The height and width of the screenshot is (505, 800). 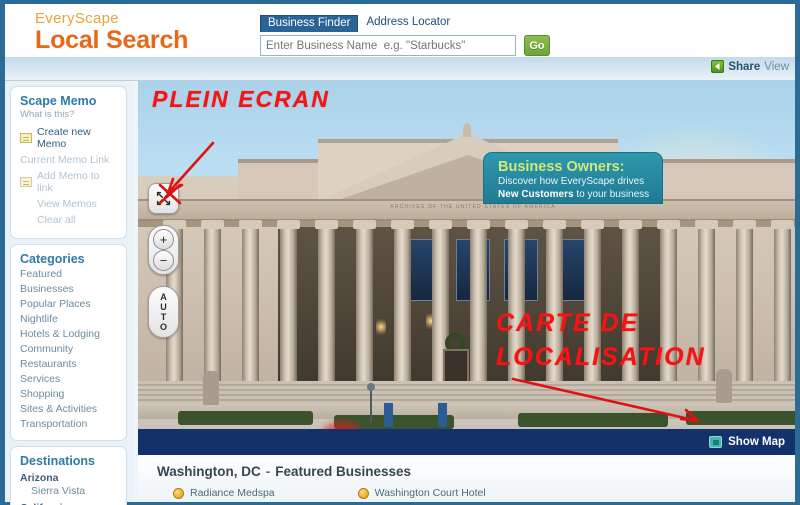 What do you see at coordinates (232, 493) in the screenshot?
I see `business-name: Radiance Medspa` at bounding box center [232, 493].